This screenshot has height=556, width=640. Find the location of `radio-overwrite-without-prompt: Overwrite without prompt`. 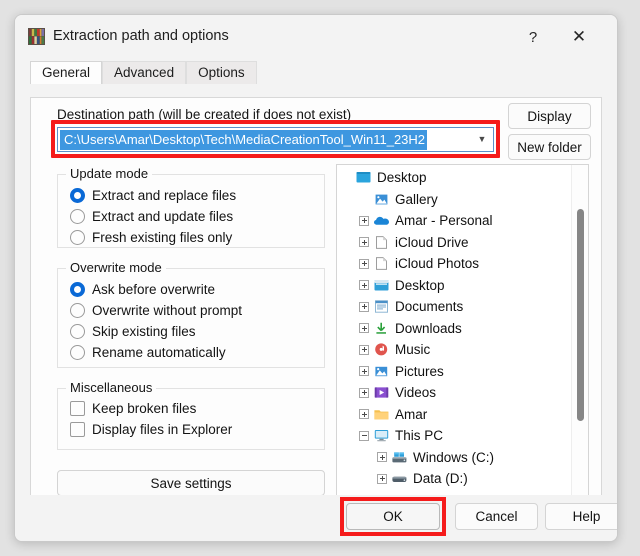

radio-overwrite-without-prompt: Overwrite without prompt is located at coordinates (156, 310).